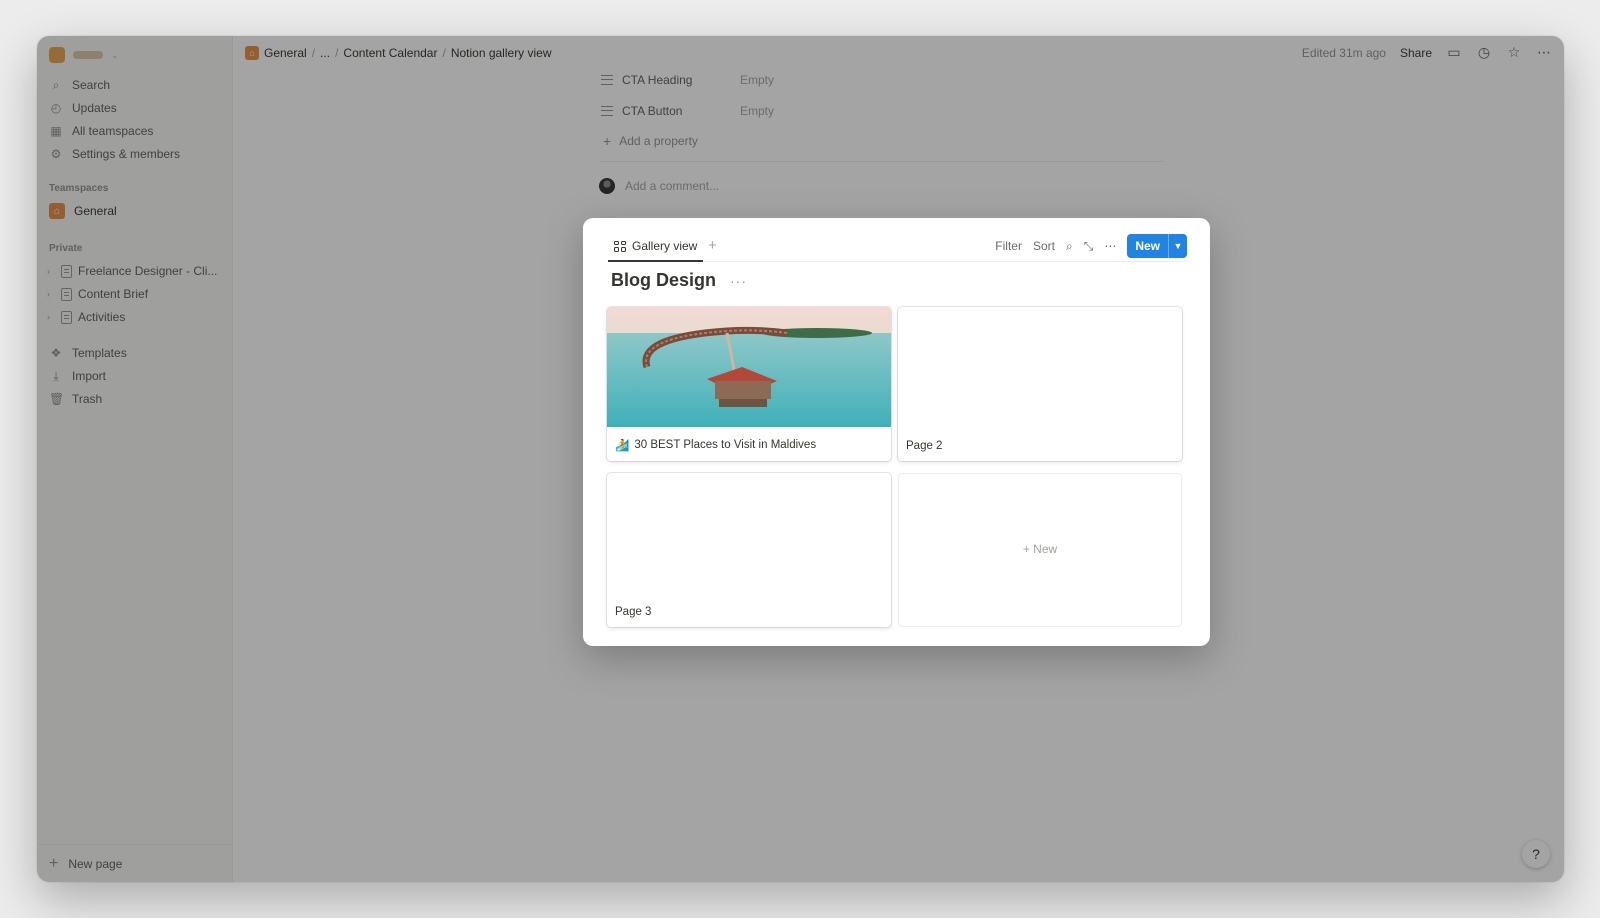 This screenshot has width=1600, height=918. I want to click on expand-icon: ⤡, so click(1089, 246).